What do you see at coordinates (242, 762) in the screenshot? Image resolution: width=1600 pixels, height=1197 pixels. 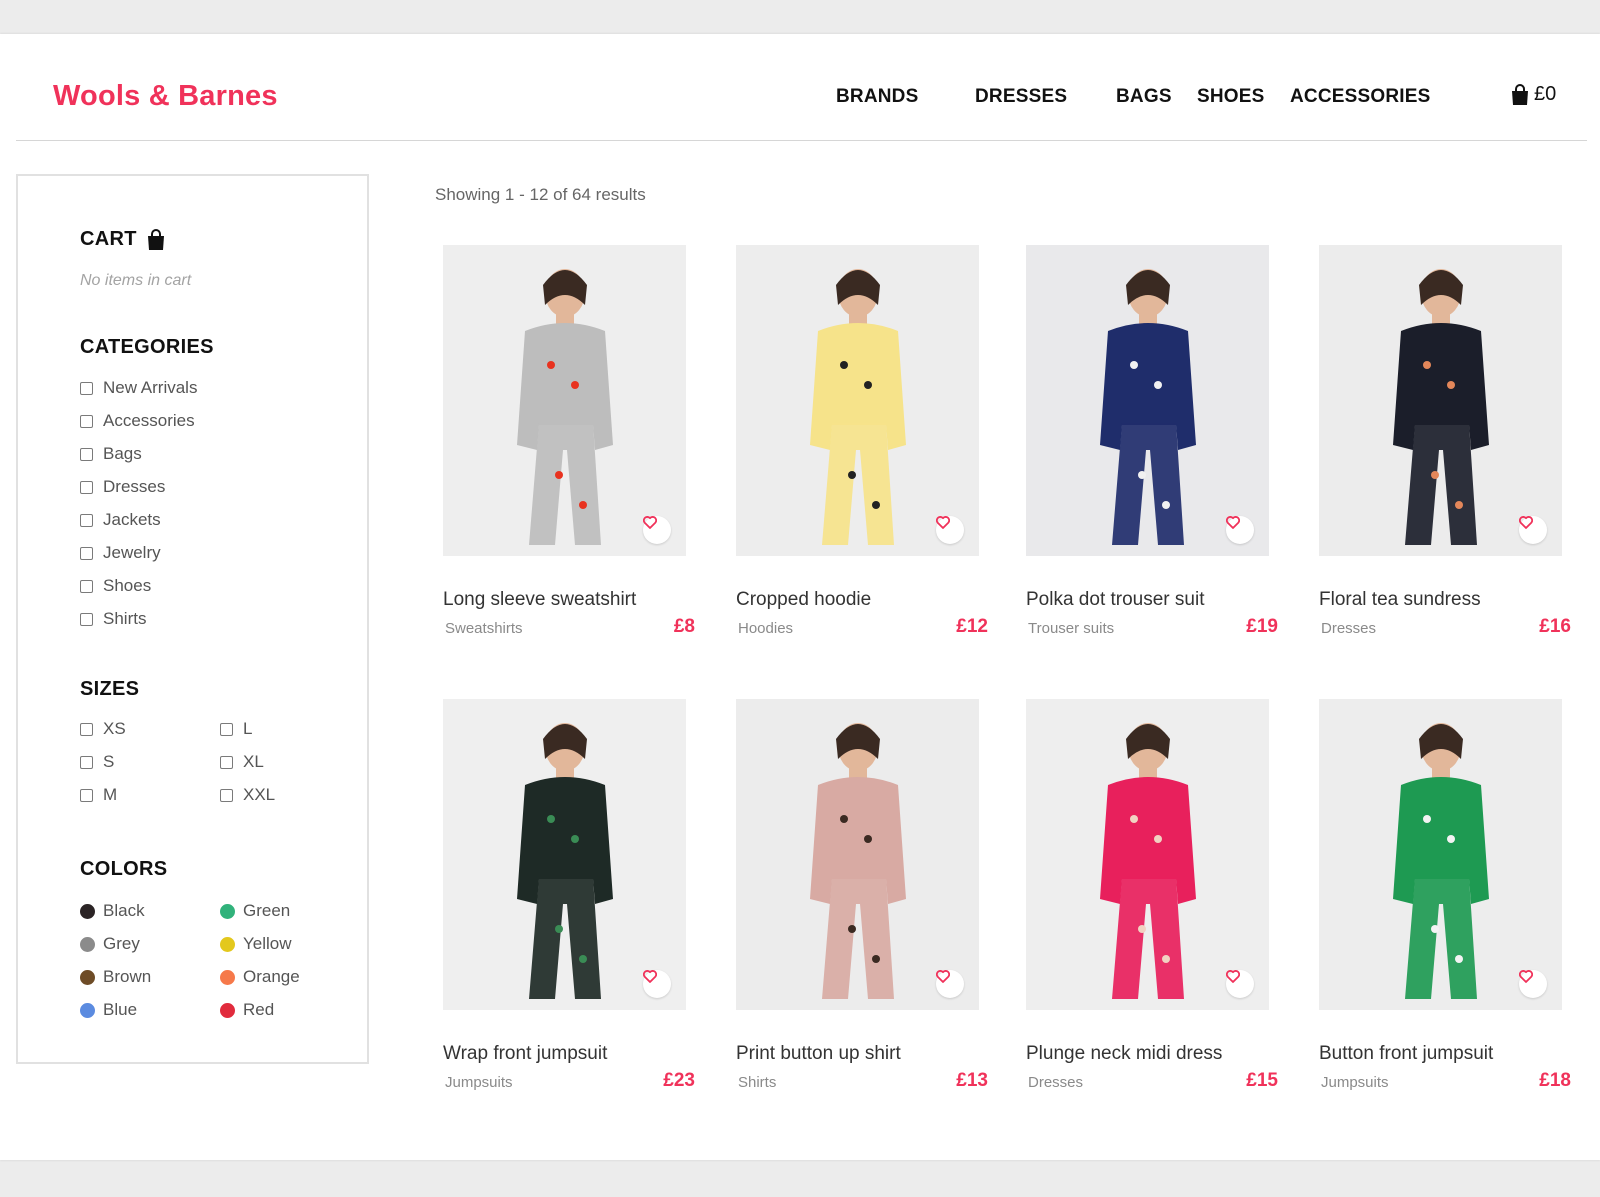 I see `size-option: XL` at bounding box center [242, 762].